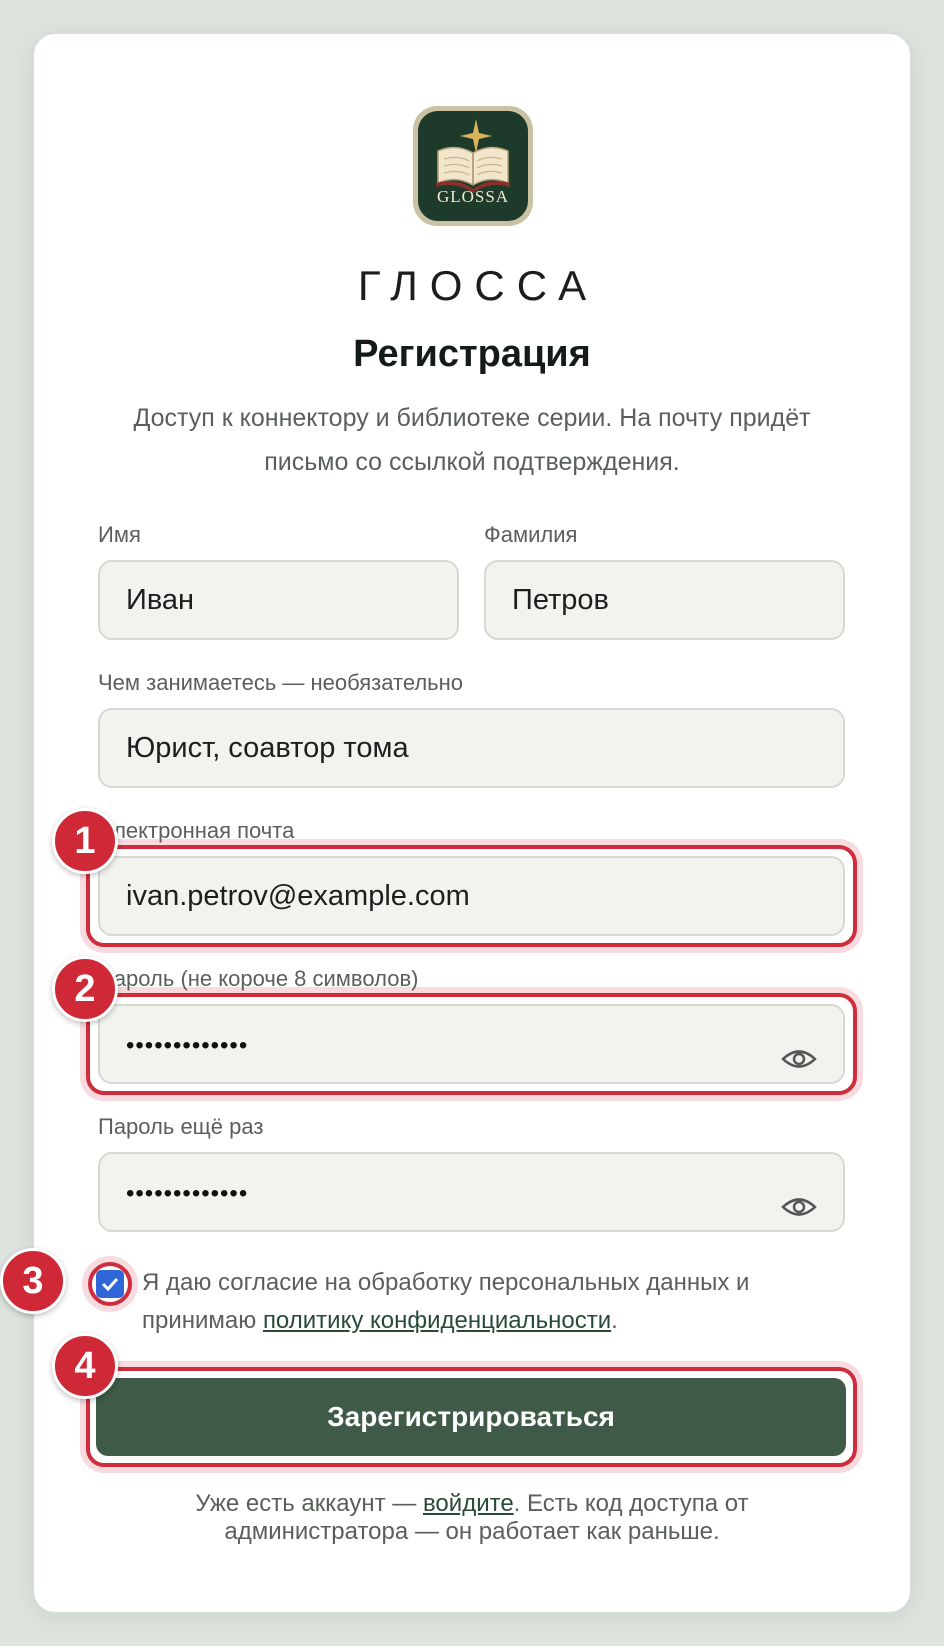 The height and width of the screenshot is (1646, 944). Describe the element at coordinates (560, 599) in the screenshot. I see `last-name-value: Петров` at that location.